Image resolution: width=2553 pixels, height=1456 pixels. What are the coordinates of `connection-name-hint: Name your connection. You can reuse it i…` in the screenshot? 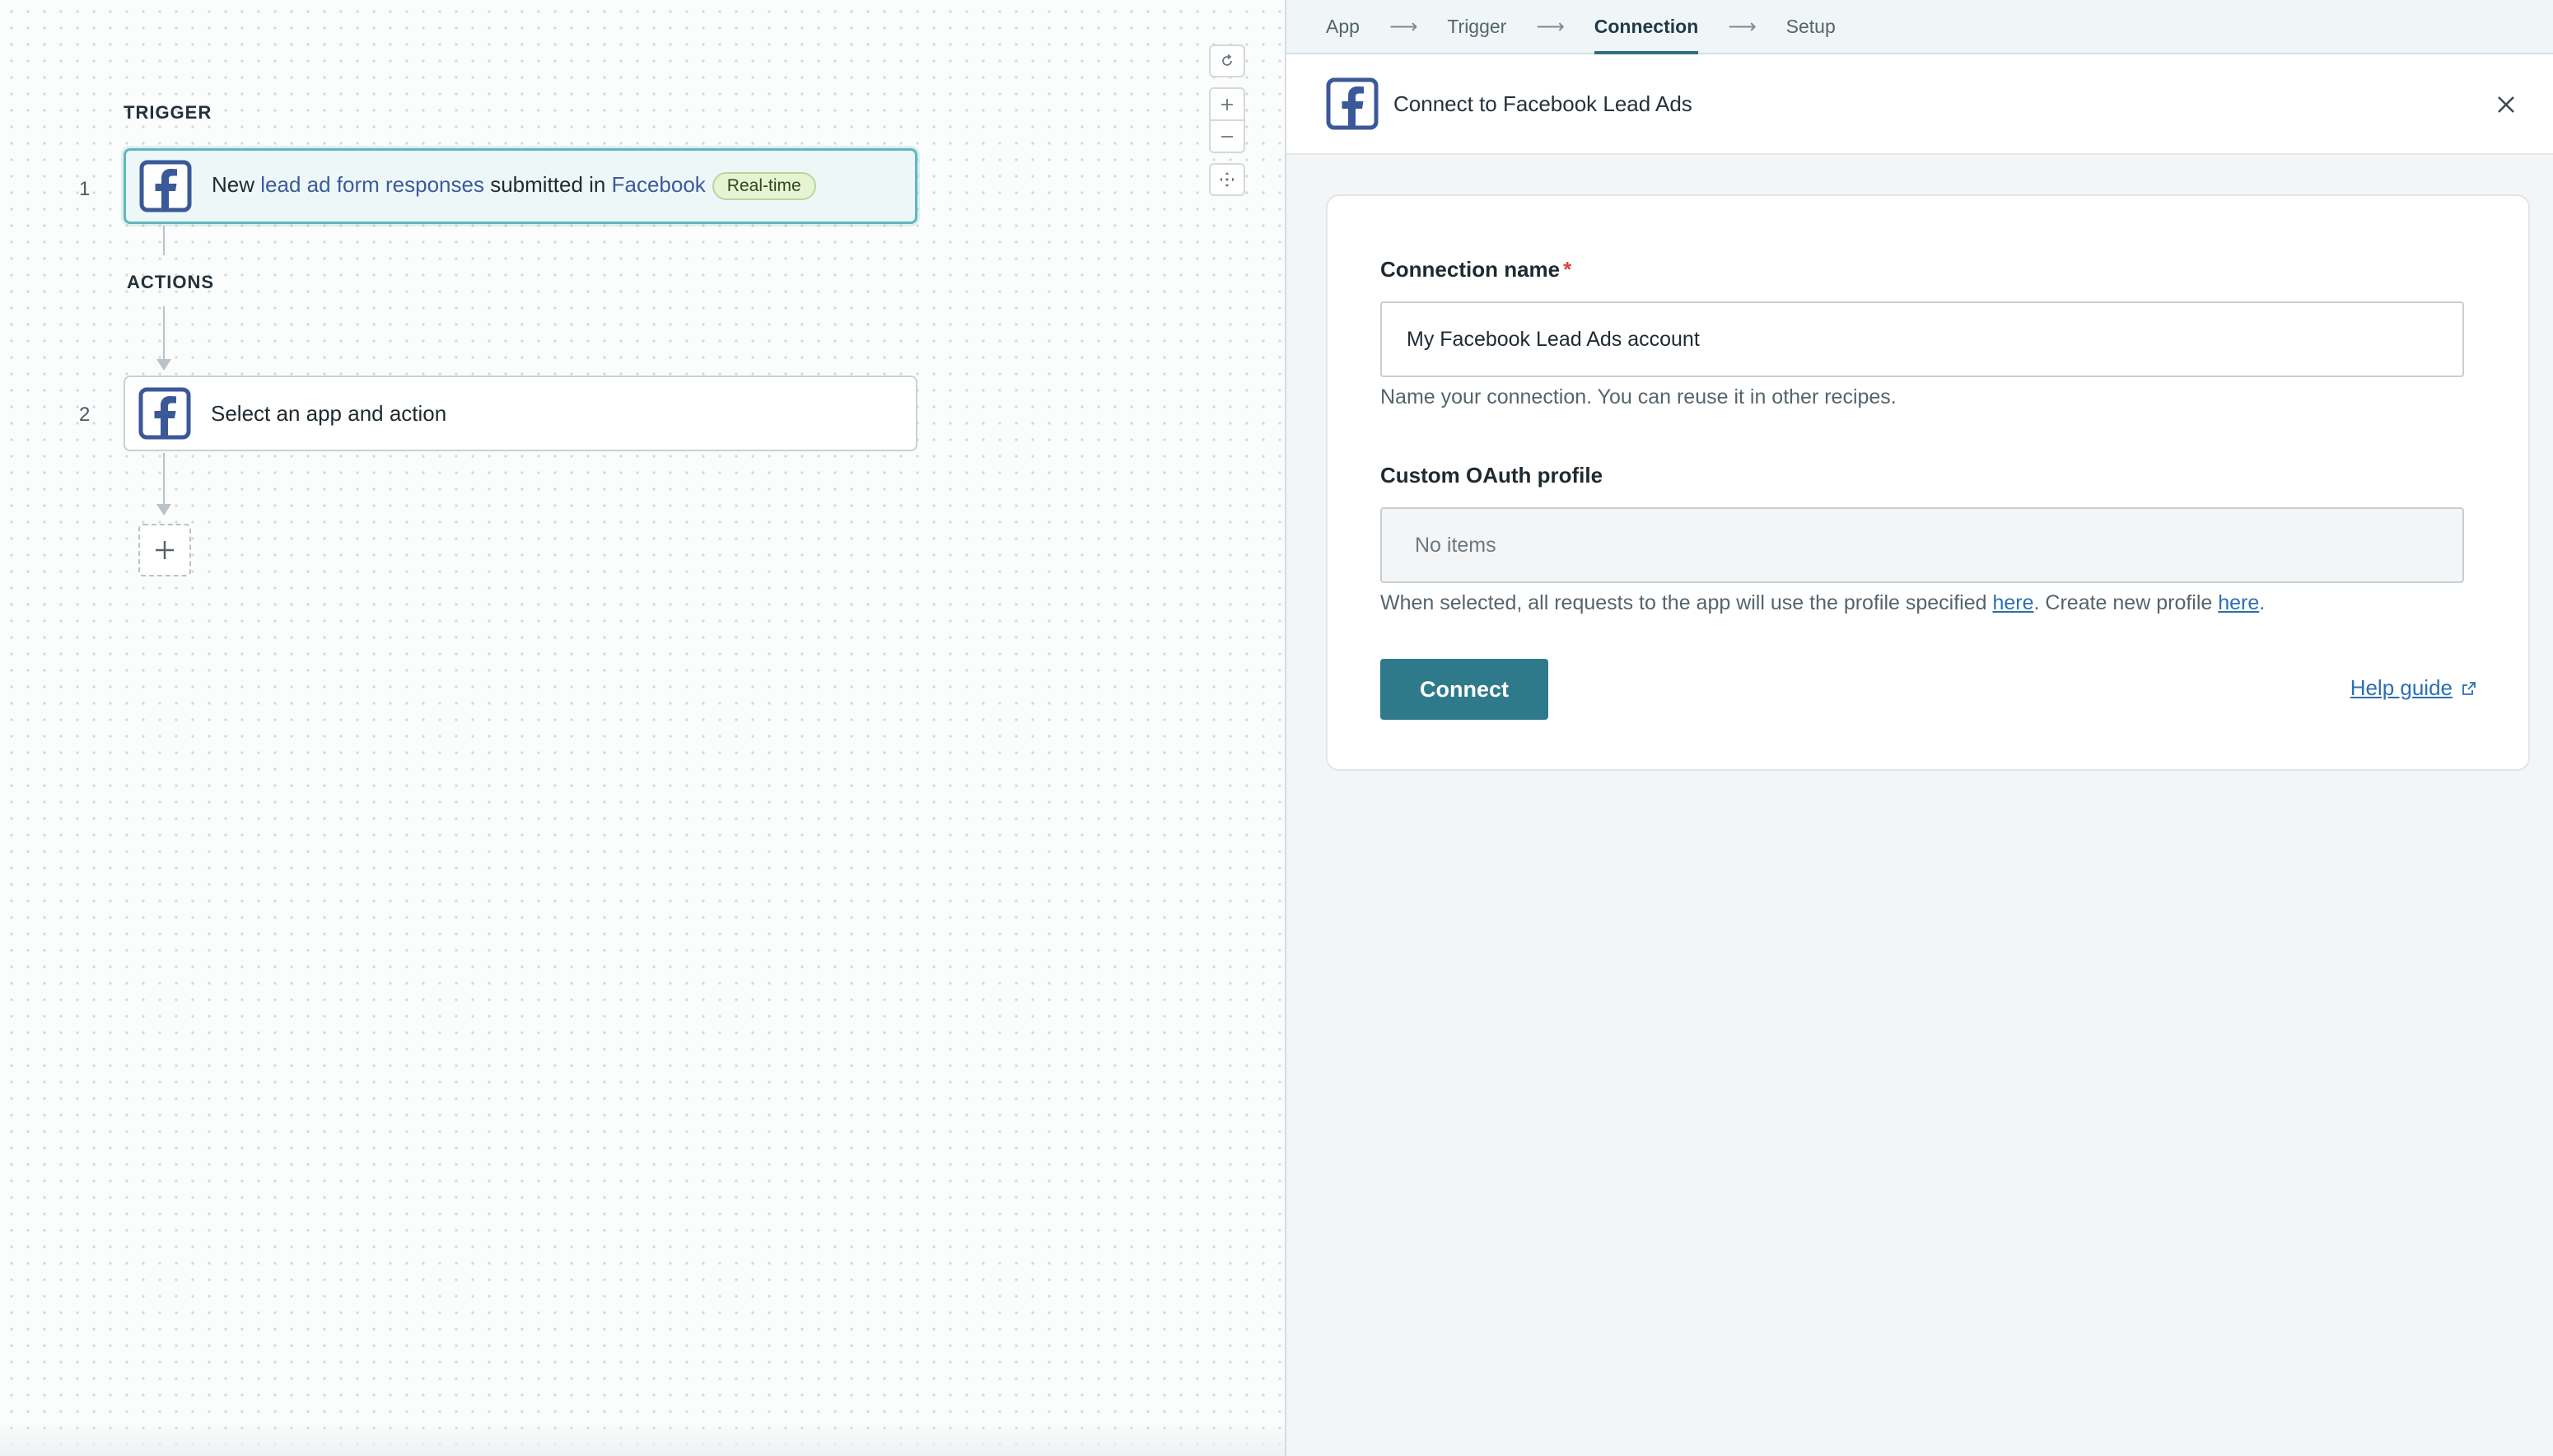 It's located at (1639, 396).